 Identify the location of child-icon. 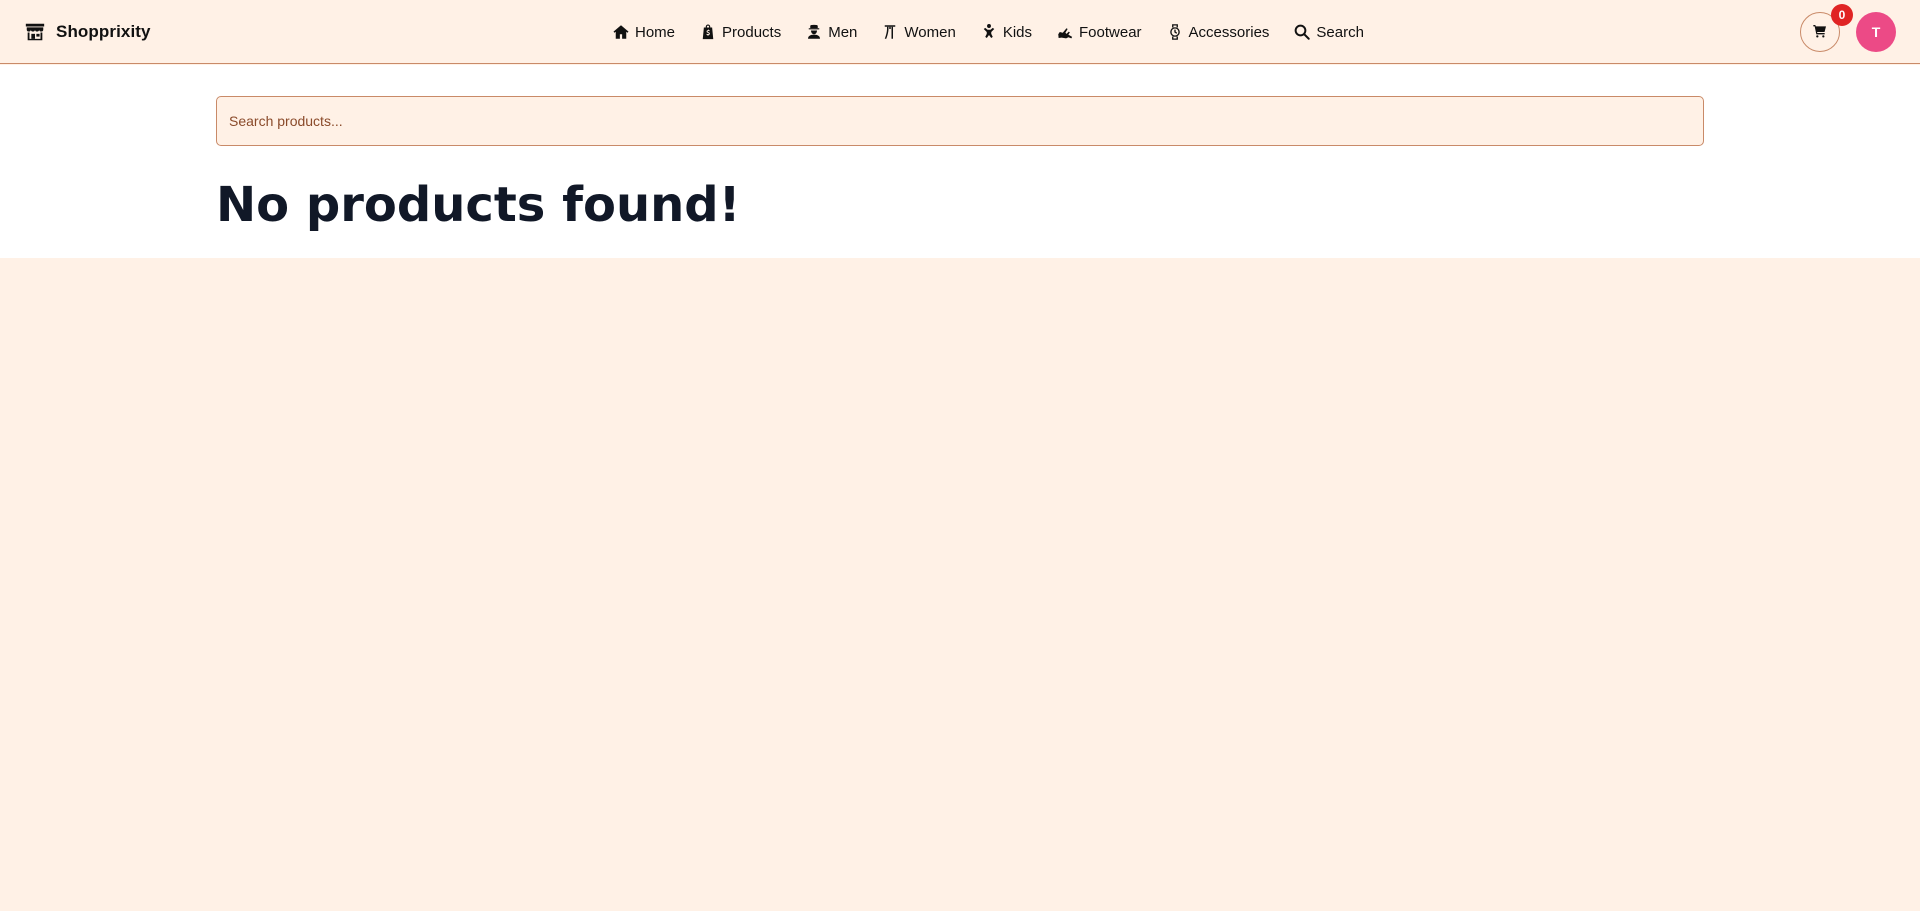
(989, 32).